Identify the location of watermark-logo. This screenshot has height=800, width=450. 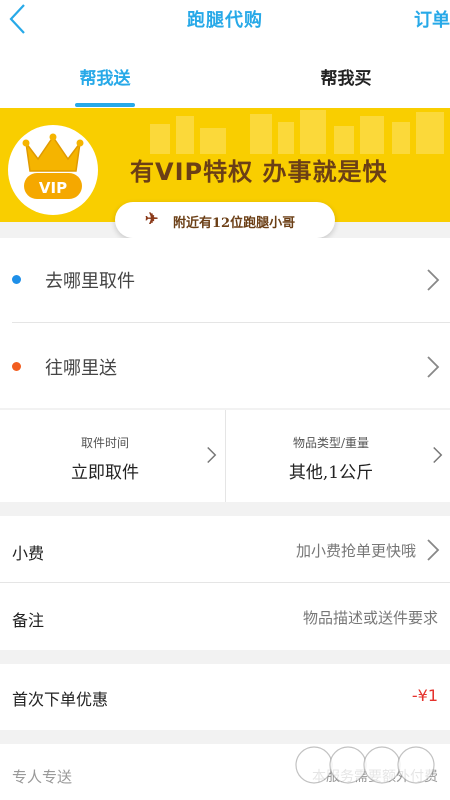
(365, 765).